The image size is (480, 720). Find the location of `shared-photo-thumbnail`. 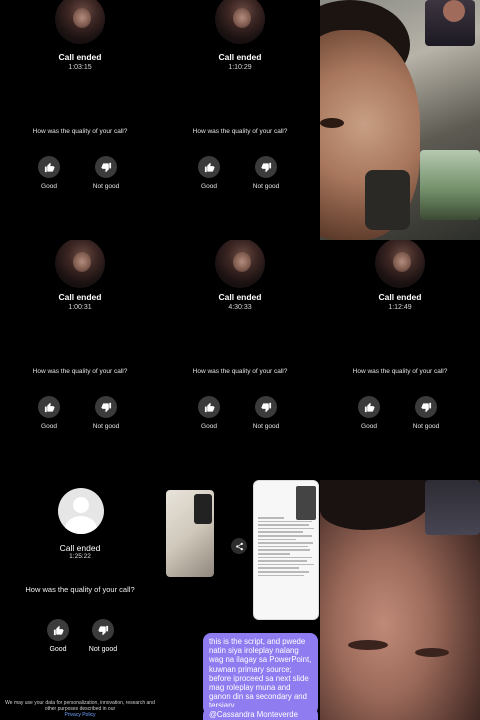

shared-photo-thumbnail is located at coordinates (190, 533).